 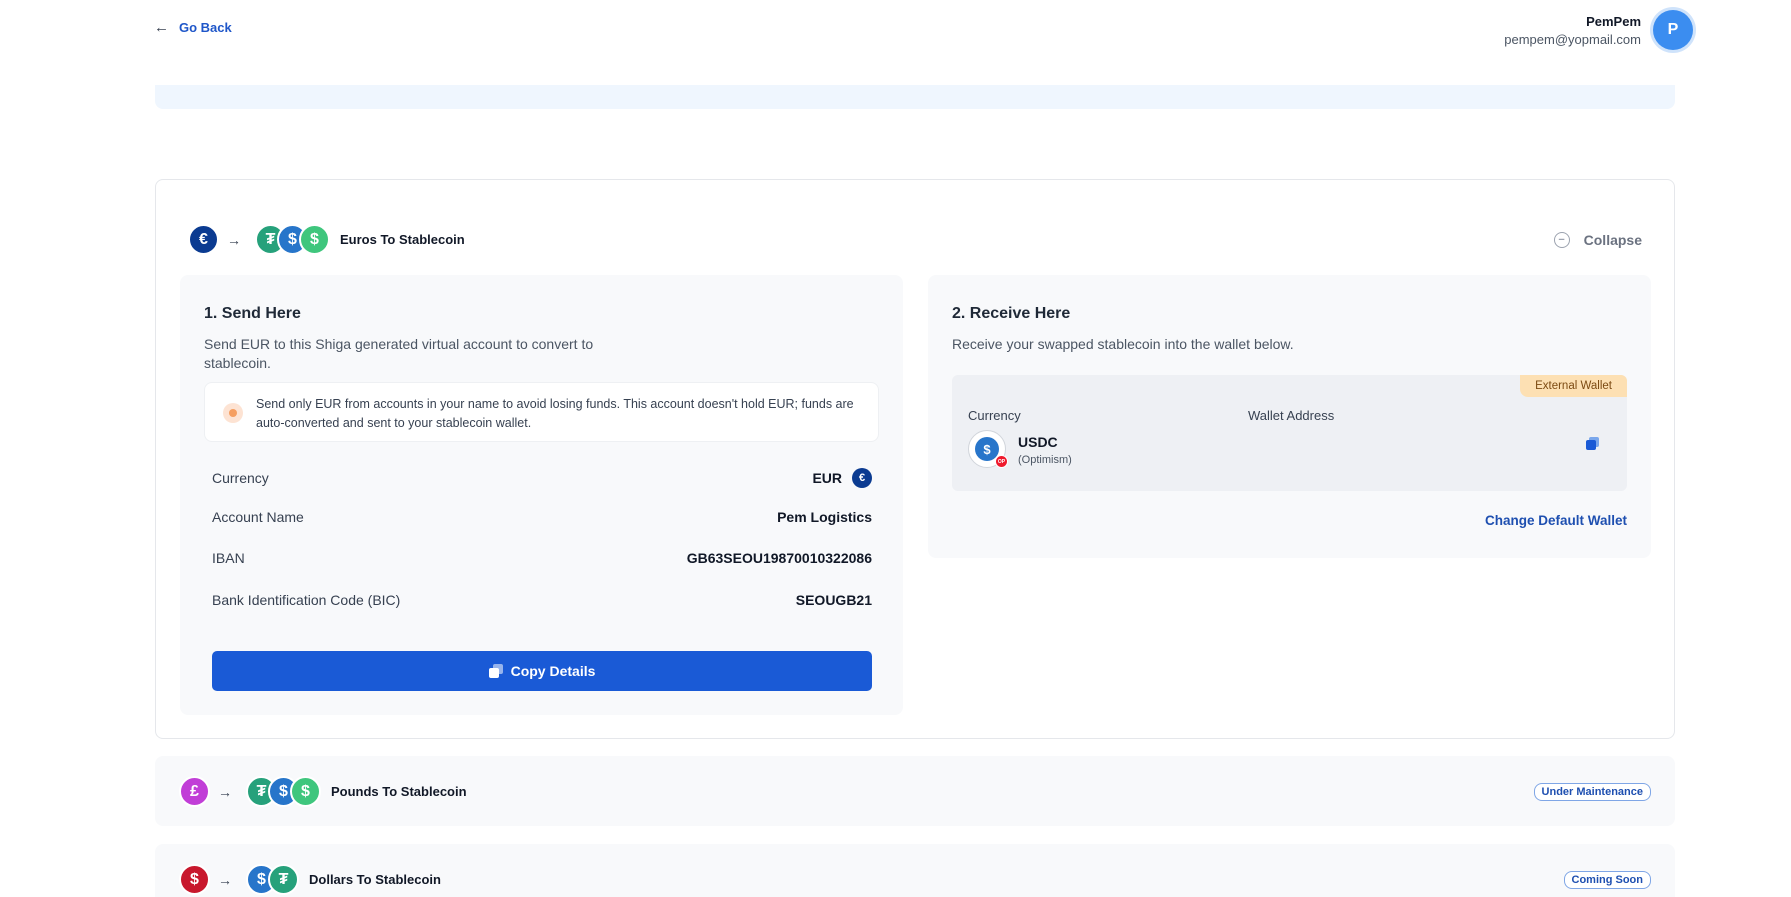 What do you see at coordinates (399, 791) in the screenshot?
I see `card-title: Pounds To Stablecoin` at bounding box center [399, 791].